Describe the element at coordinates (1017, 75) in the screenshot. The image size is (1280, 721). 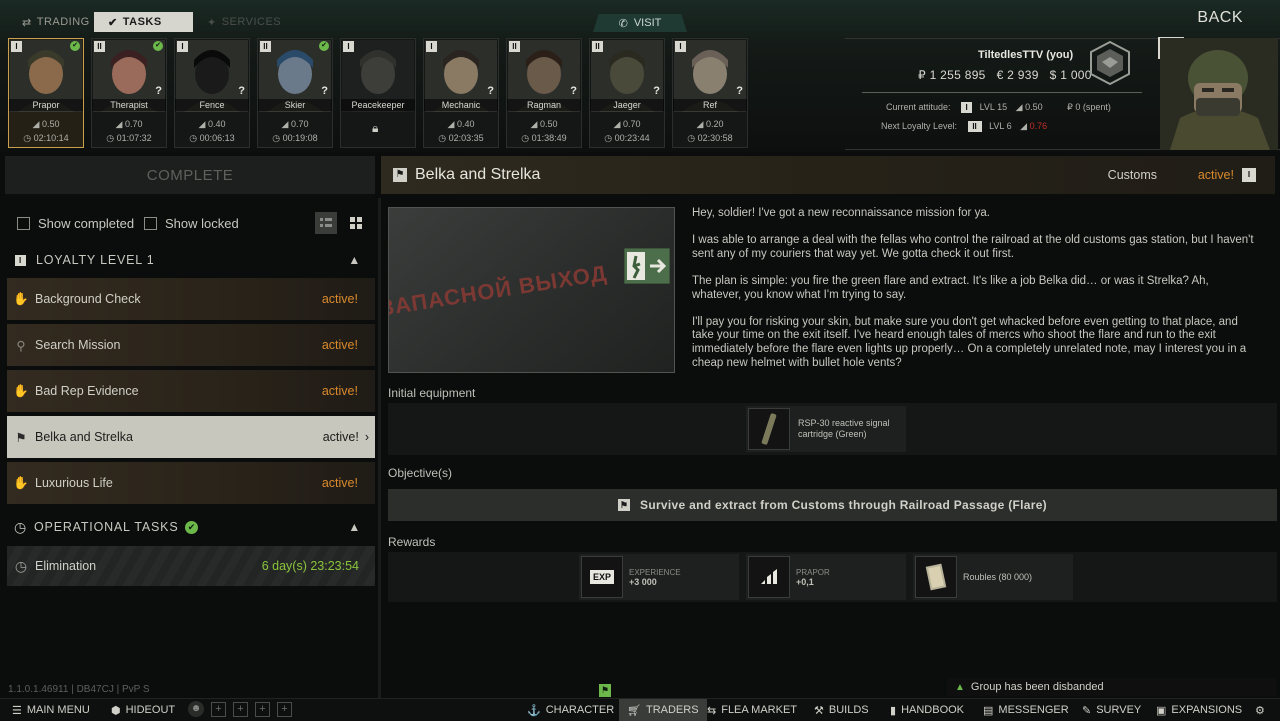
I see `euros-value: € 2 939` at that location.